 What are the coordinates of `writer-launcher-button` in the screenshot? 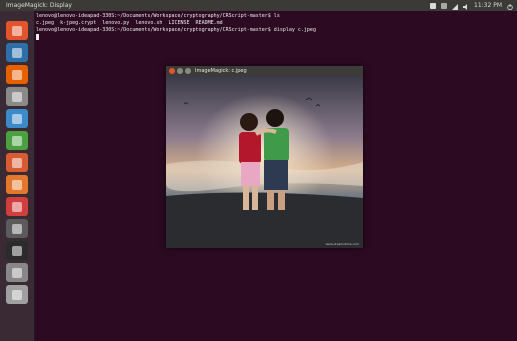 It's located at (17, 118).